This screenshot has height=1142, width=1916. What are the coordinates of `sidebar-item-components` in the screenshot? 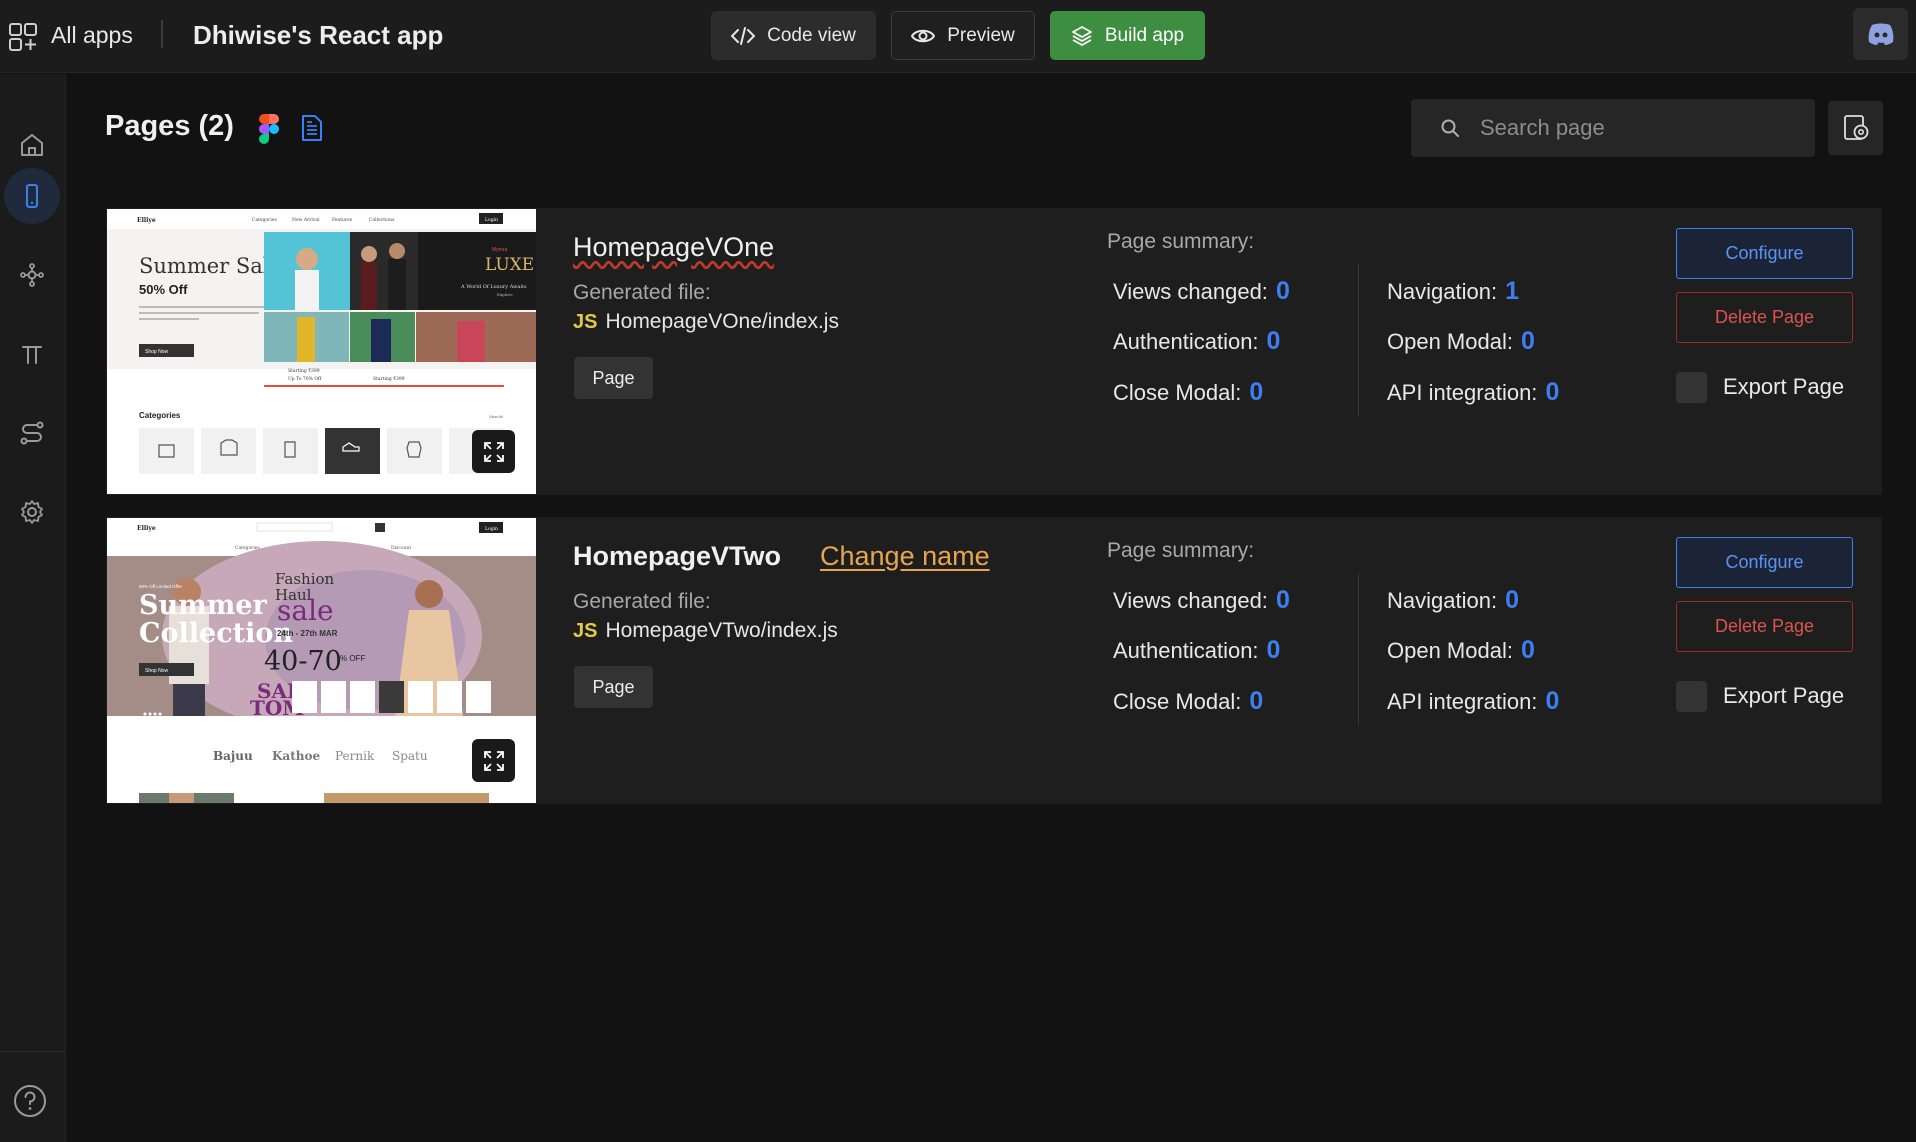 It's located at (32, 275).